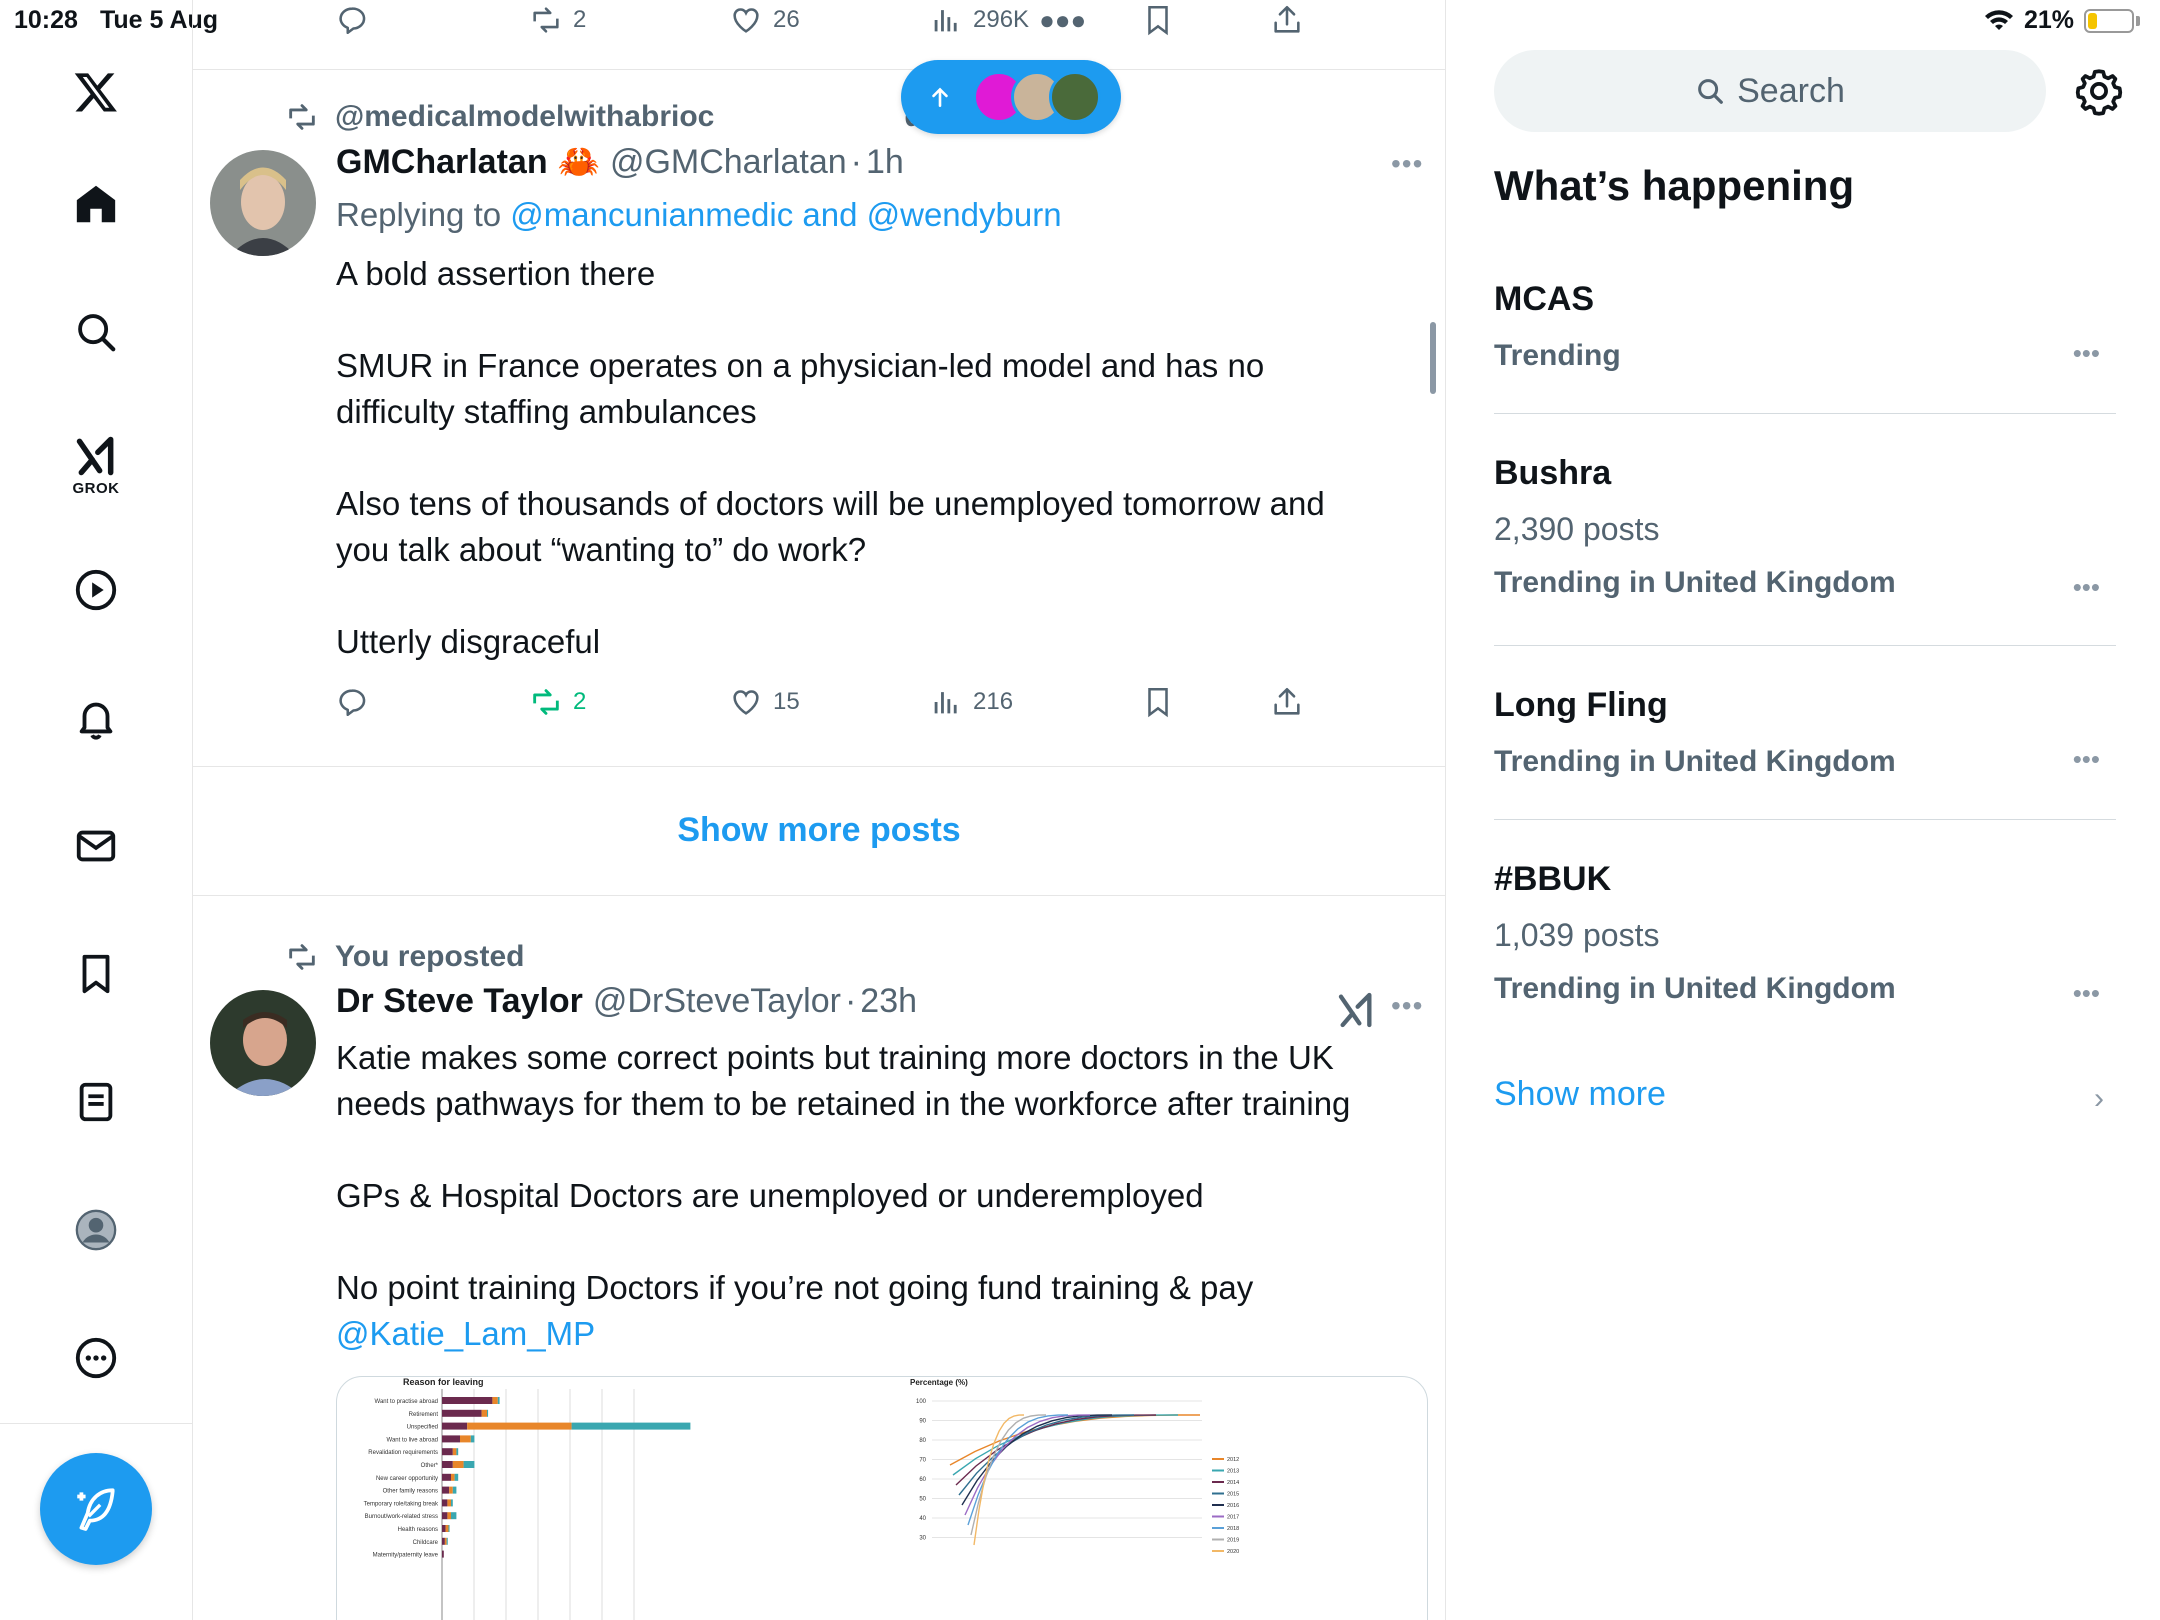  Describe the element at coordinates (1770, 91) in the screenshot. I see `search-input: Search` at that location.